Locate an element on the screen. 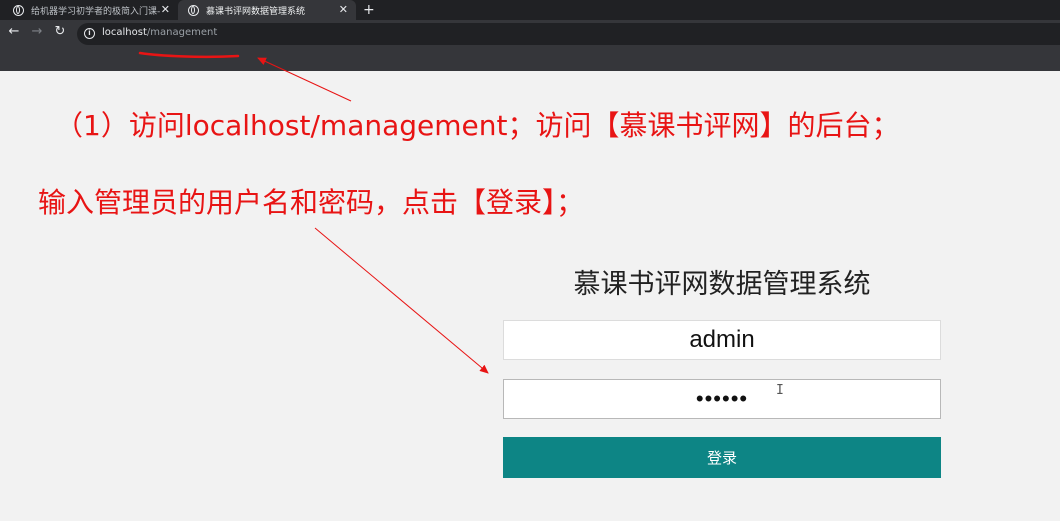  password-input is located at coordinates (722, 399).